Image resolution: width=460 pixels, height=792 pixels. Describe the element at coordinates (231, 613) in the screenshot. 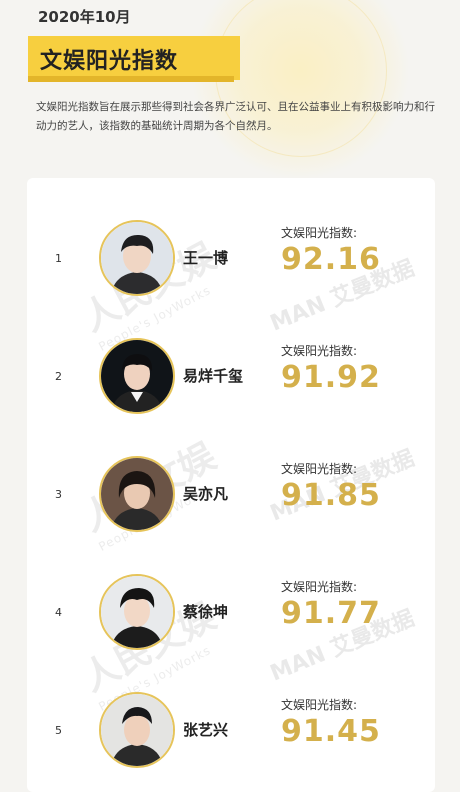

I see `ranking-row: 4 蔡徐坤 文娱阳光指数: 91.77` at that location.